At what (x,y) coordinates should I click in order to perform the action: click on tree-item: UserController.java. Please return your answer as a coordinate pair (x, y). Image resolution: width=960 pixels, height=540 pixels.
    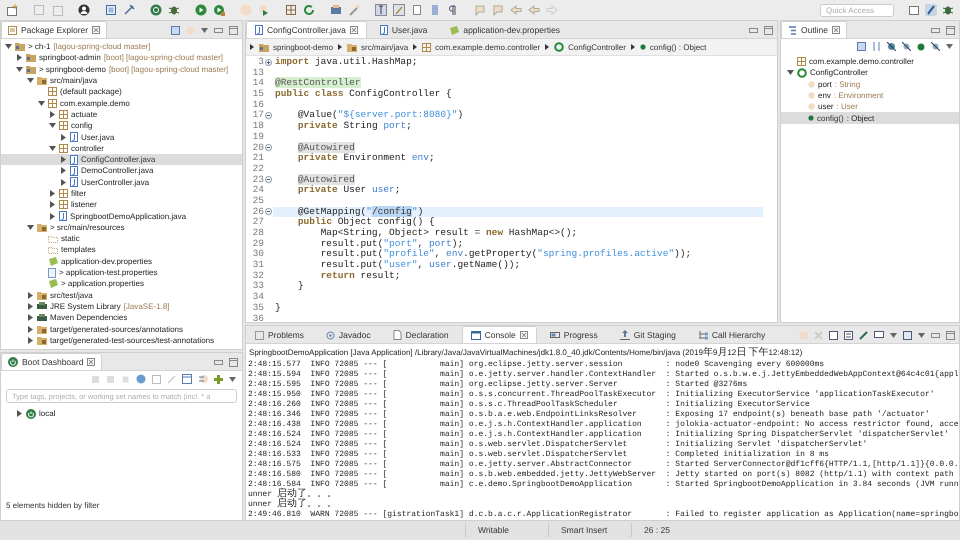
    Looking at the image, I should click on (121, 182).